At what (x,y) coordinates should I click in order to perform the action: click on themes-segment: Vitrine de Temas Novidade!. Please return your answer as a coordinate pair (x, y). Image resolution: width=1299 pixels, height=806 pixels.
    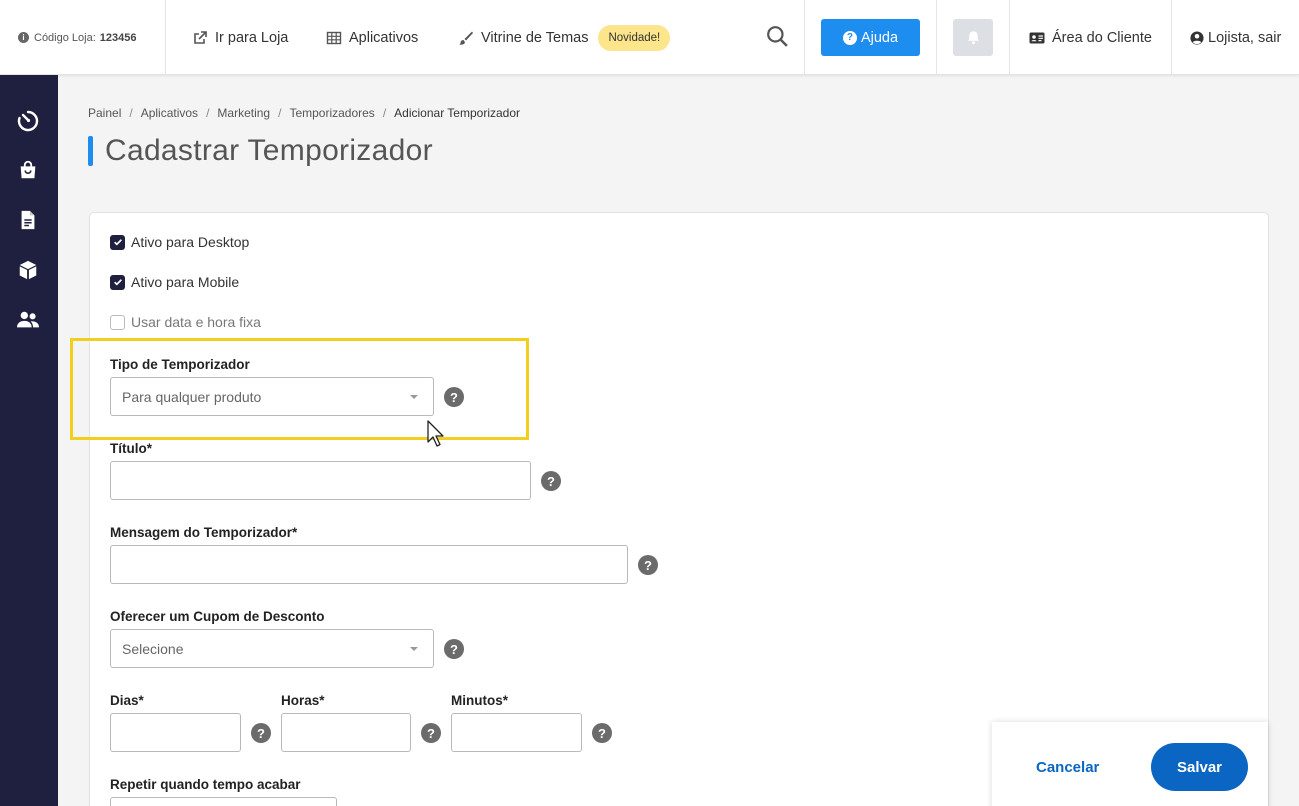
    Looking at the image, I should click on (631, 37).